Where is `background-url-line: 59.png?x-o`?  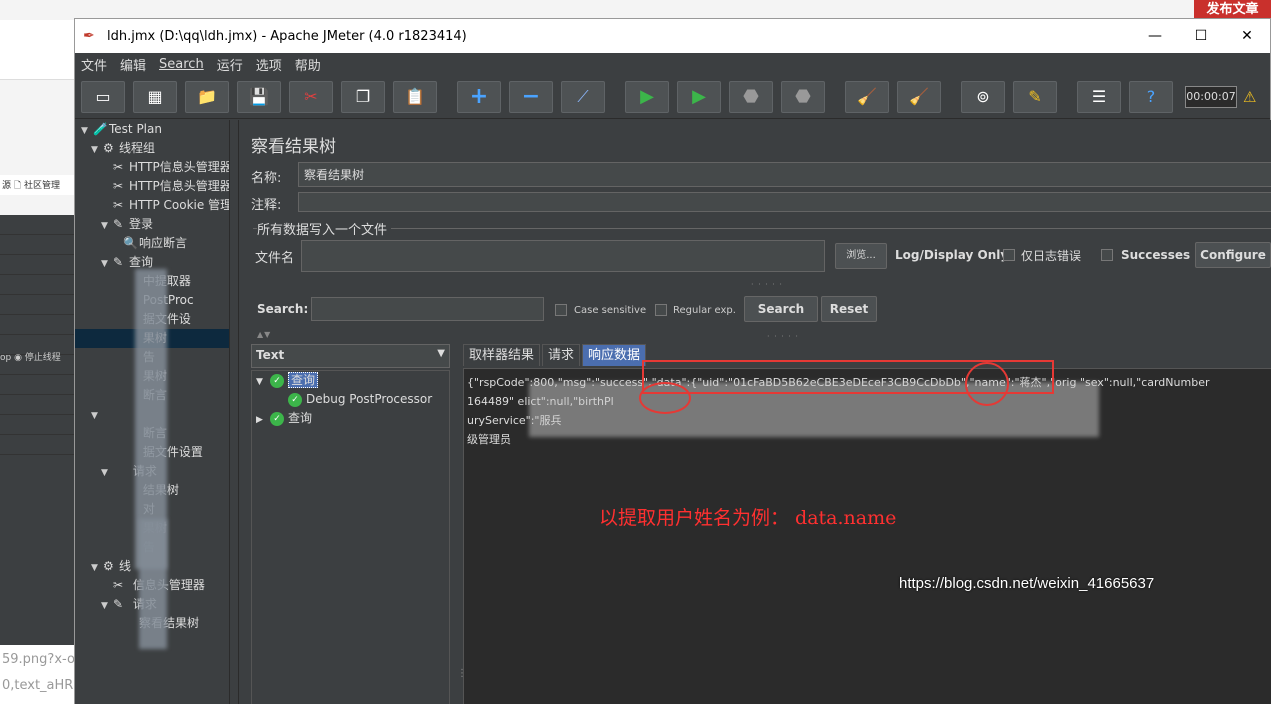
background-url-line: 59.png?x-o is located at coordinates (38, 659).